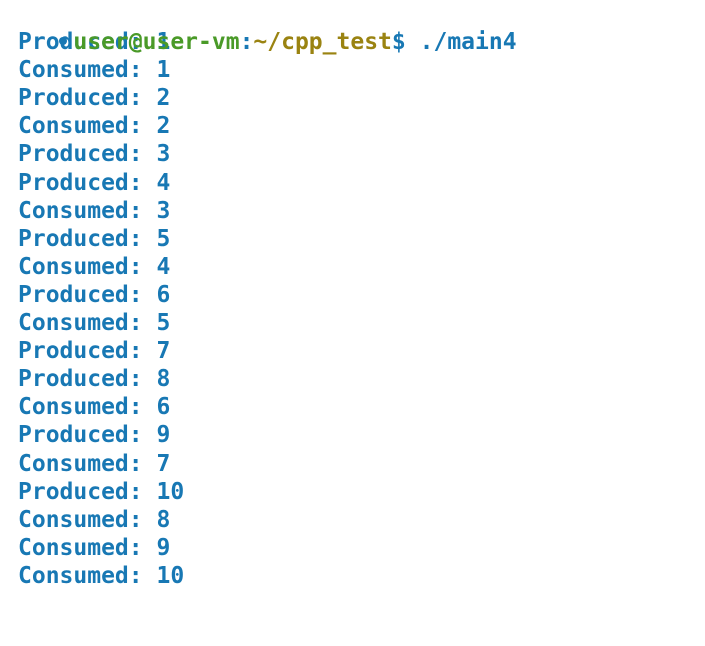 The height and width of the screenshot is (646, 705). Describe the element at coordinates (352, 351) in the screenshot. I see `output-line: Produced: 7` at that location.